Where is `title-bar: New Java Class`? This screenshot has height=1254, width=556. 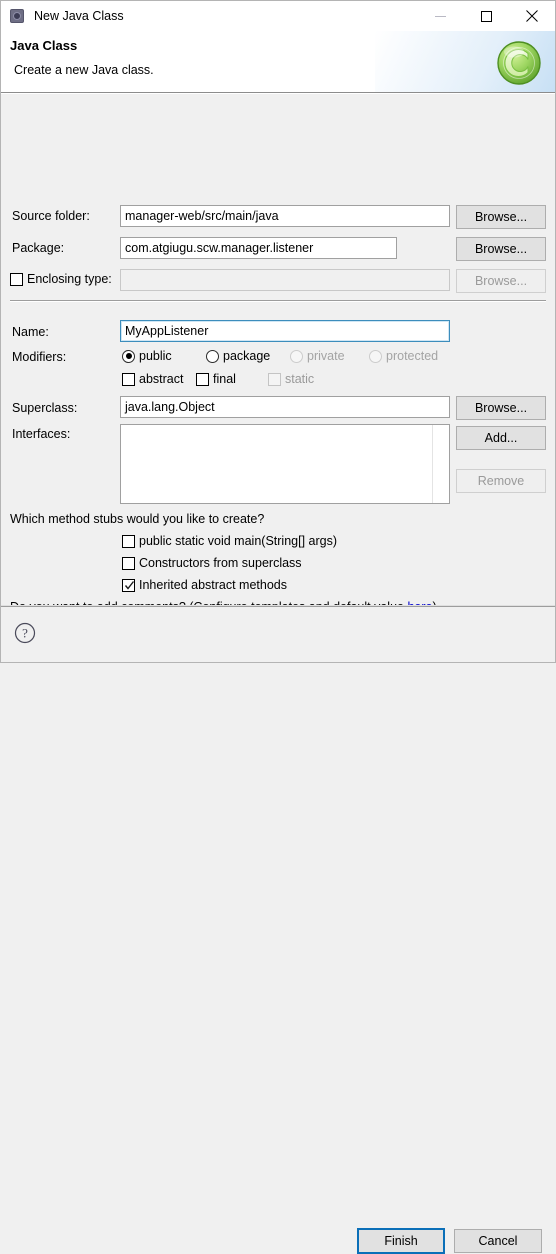 title-bar: New Java Class is located at coordinates (278, 16).